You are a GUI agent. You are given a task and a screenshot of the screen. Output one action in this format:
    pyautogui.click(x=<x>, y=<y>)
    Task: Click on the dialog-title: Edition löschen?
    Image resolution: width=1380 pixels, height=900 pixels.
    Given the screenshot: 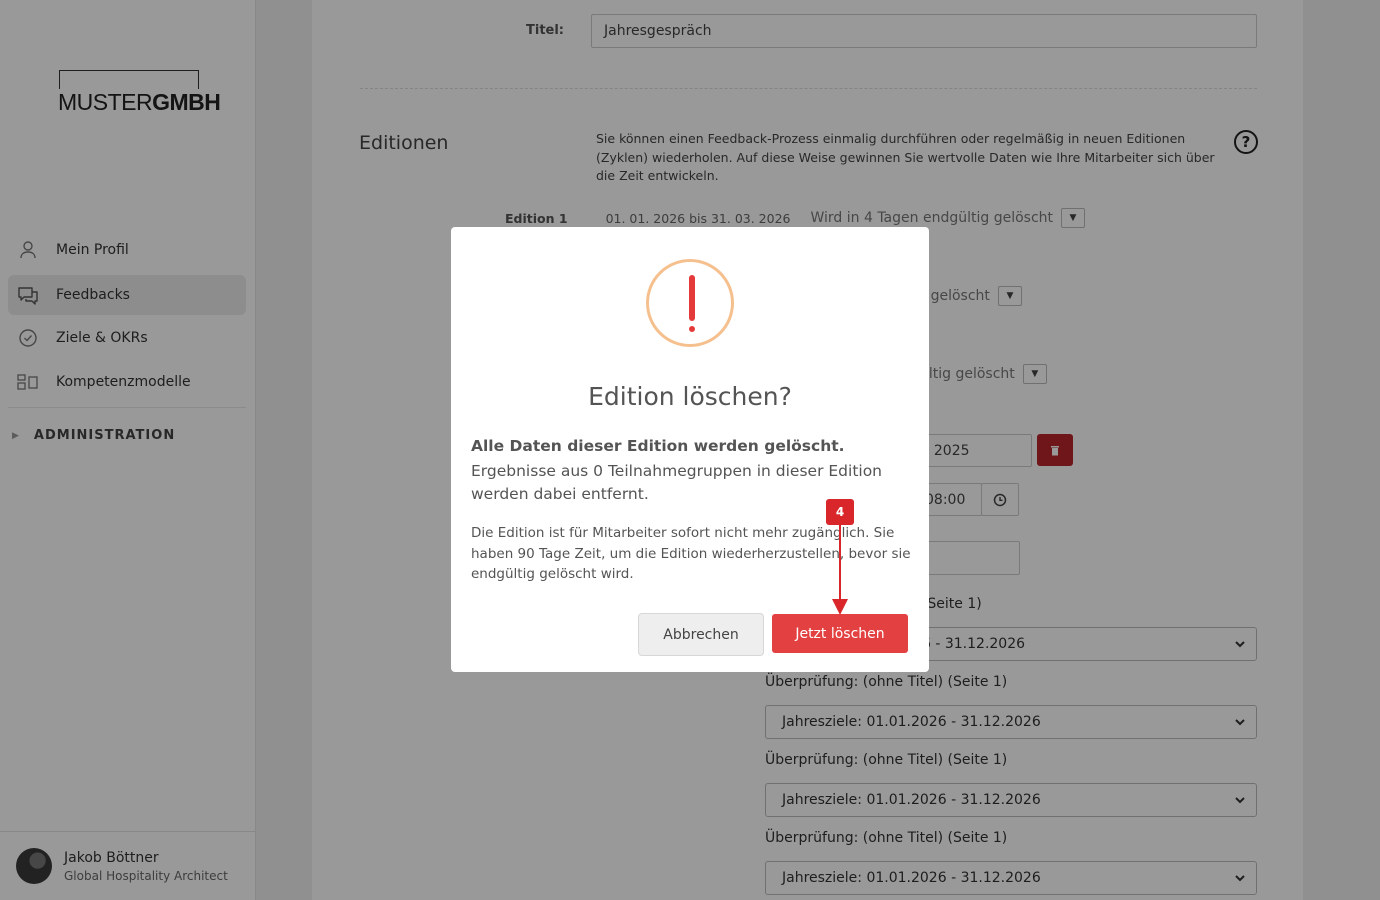 What is the action you would take?
    pyautogui.click(x=690, y=396)
    